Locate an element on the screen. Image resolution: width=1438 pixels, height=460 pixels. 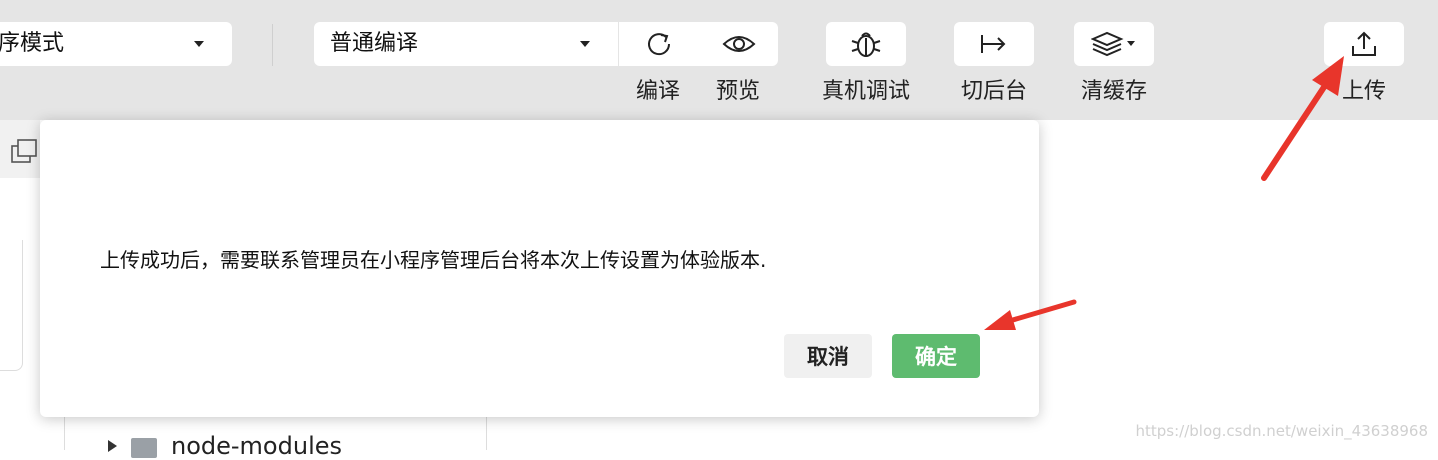
compile-select-value: 普通编译 is located at coordinates (374, 43).